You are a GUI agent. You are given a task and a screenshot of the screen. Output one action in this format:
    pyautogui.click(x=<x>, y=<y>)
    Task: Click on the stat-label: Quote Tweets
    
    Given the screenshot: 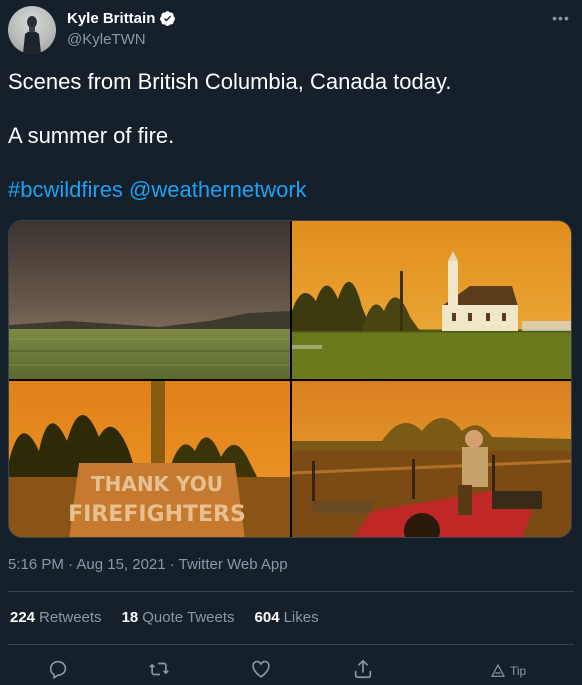 What is the action you would take?
    pyautogui.click(x=188, y=617)
    